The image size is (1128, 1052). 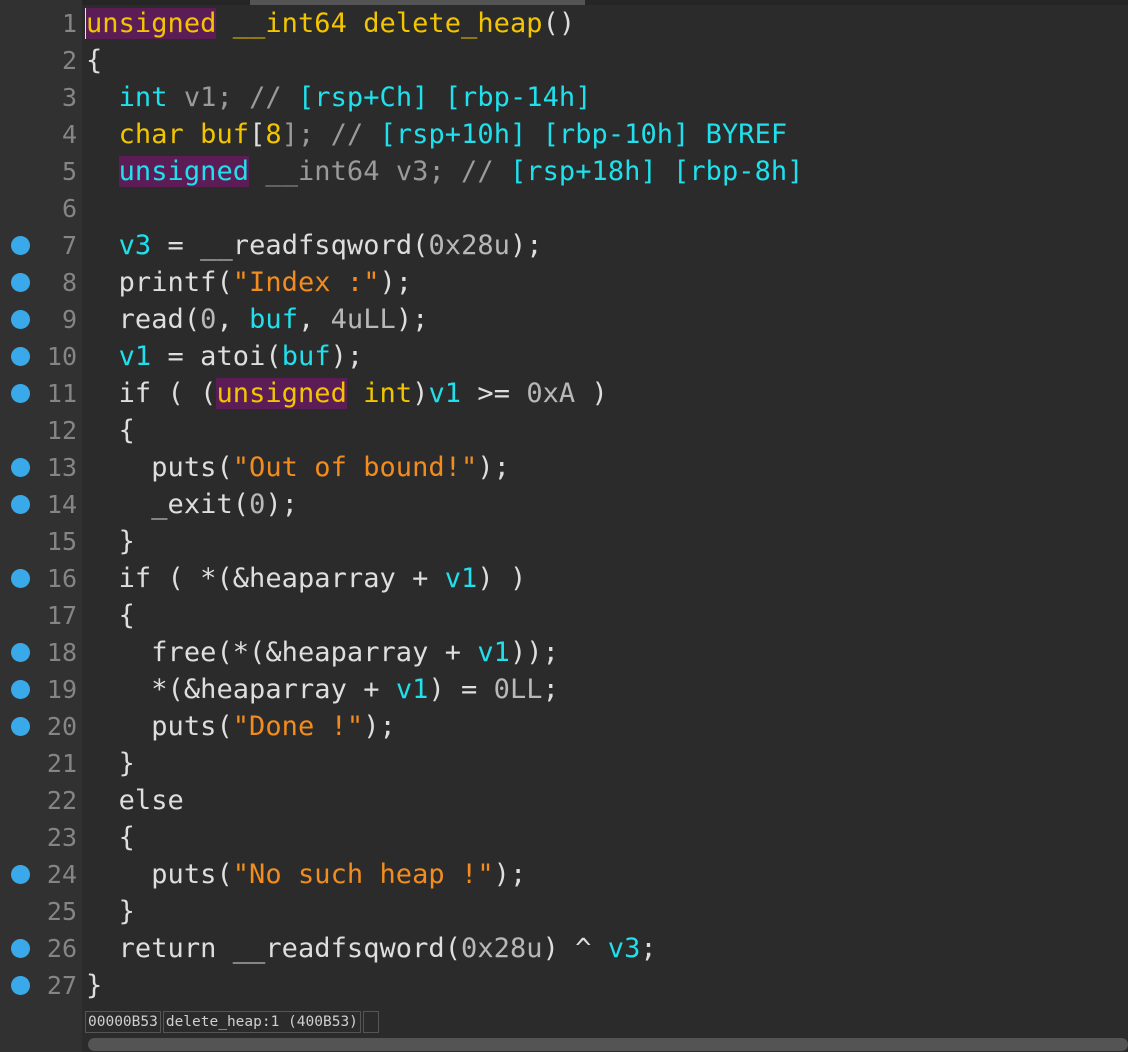 I want to click on code-line: 6, so click(x=564, y=208).